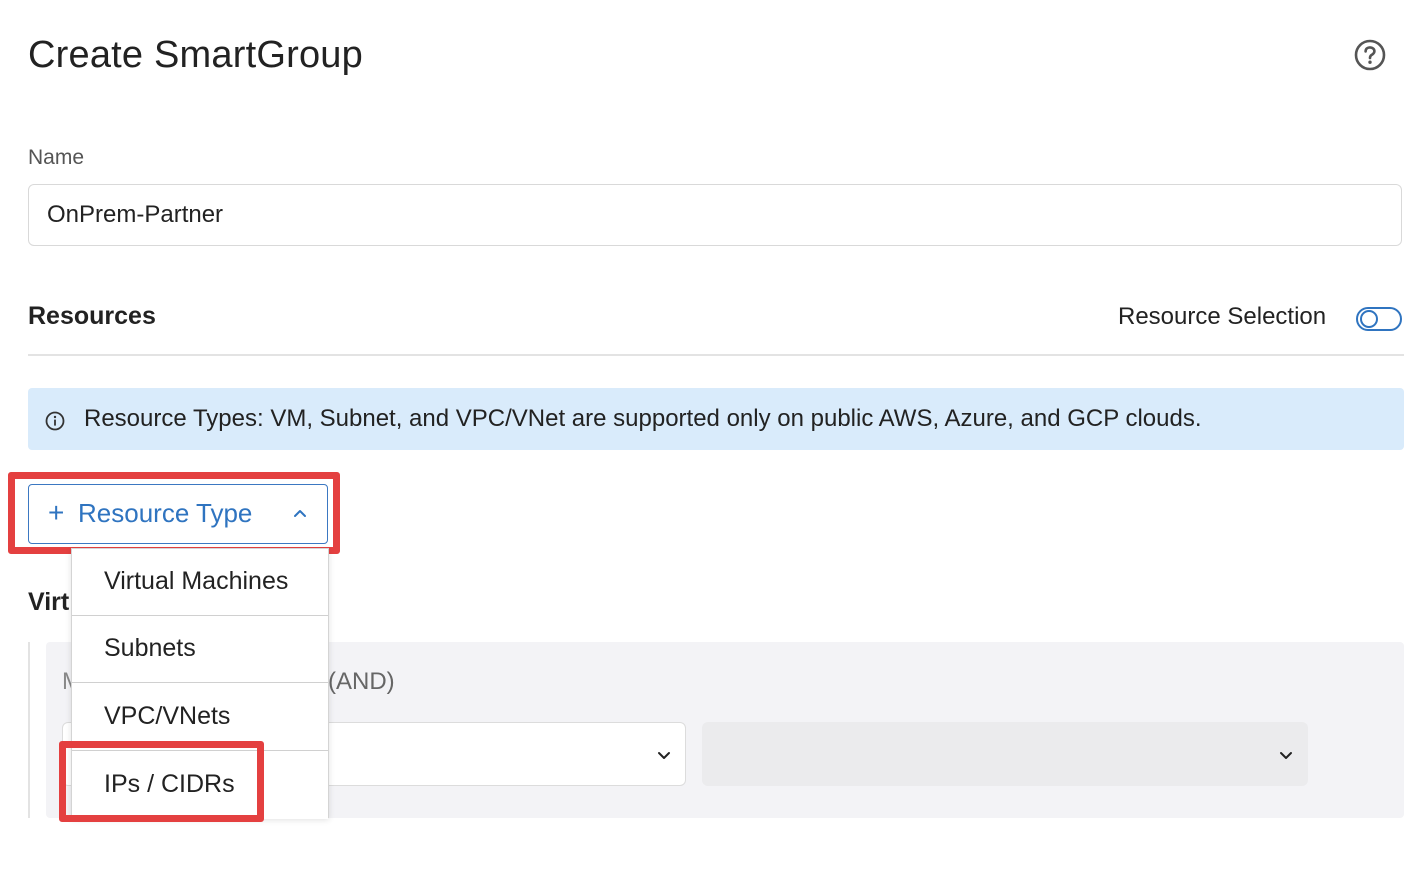  I want to click on highlight-box-resource-type, so click(174, 513).